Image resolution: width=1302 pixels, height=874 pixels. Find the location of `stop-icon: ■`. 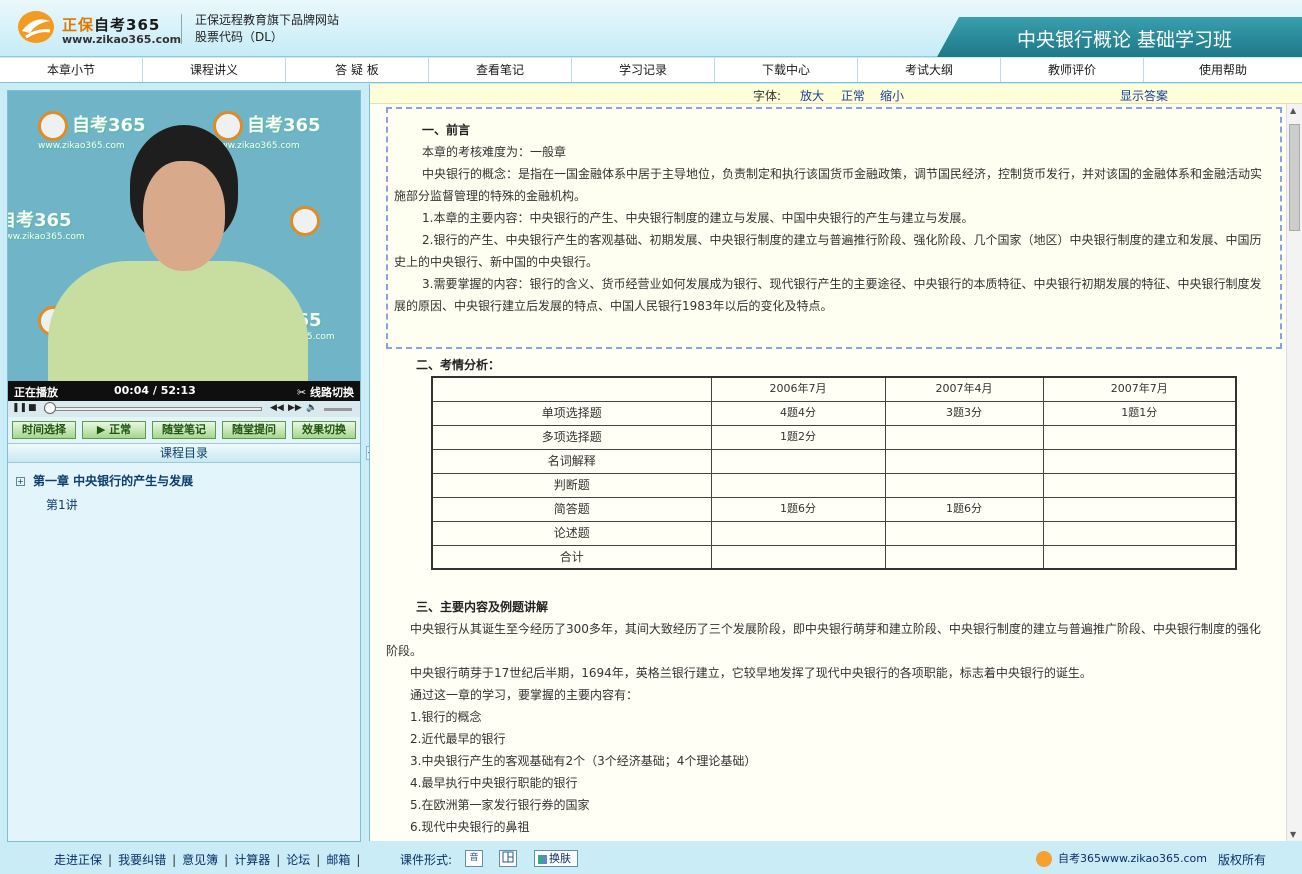

stop-icon: ■ is located at coordinates (32, 408).